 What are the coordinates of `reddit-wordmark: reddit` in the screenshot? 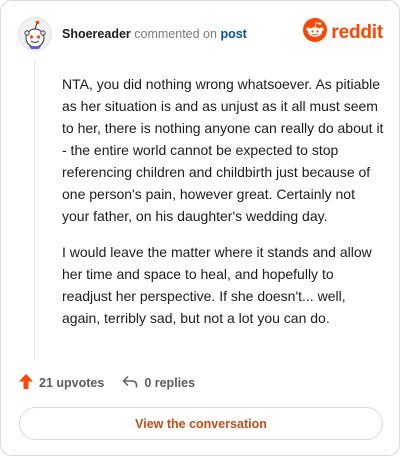 It's located at (357, 32).